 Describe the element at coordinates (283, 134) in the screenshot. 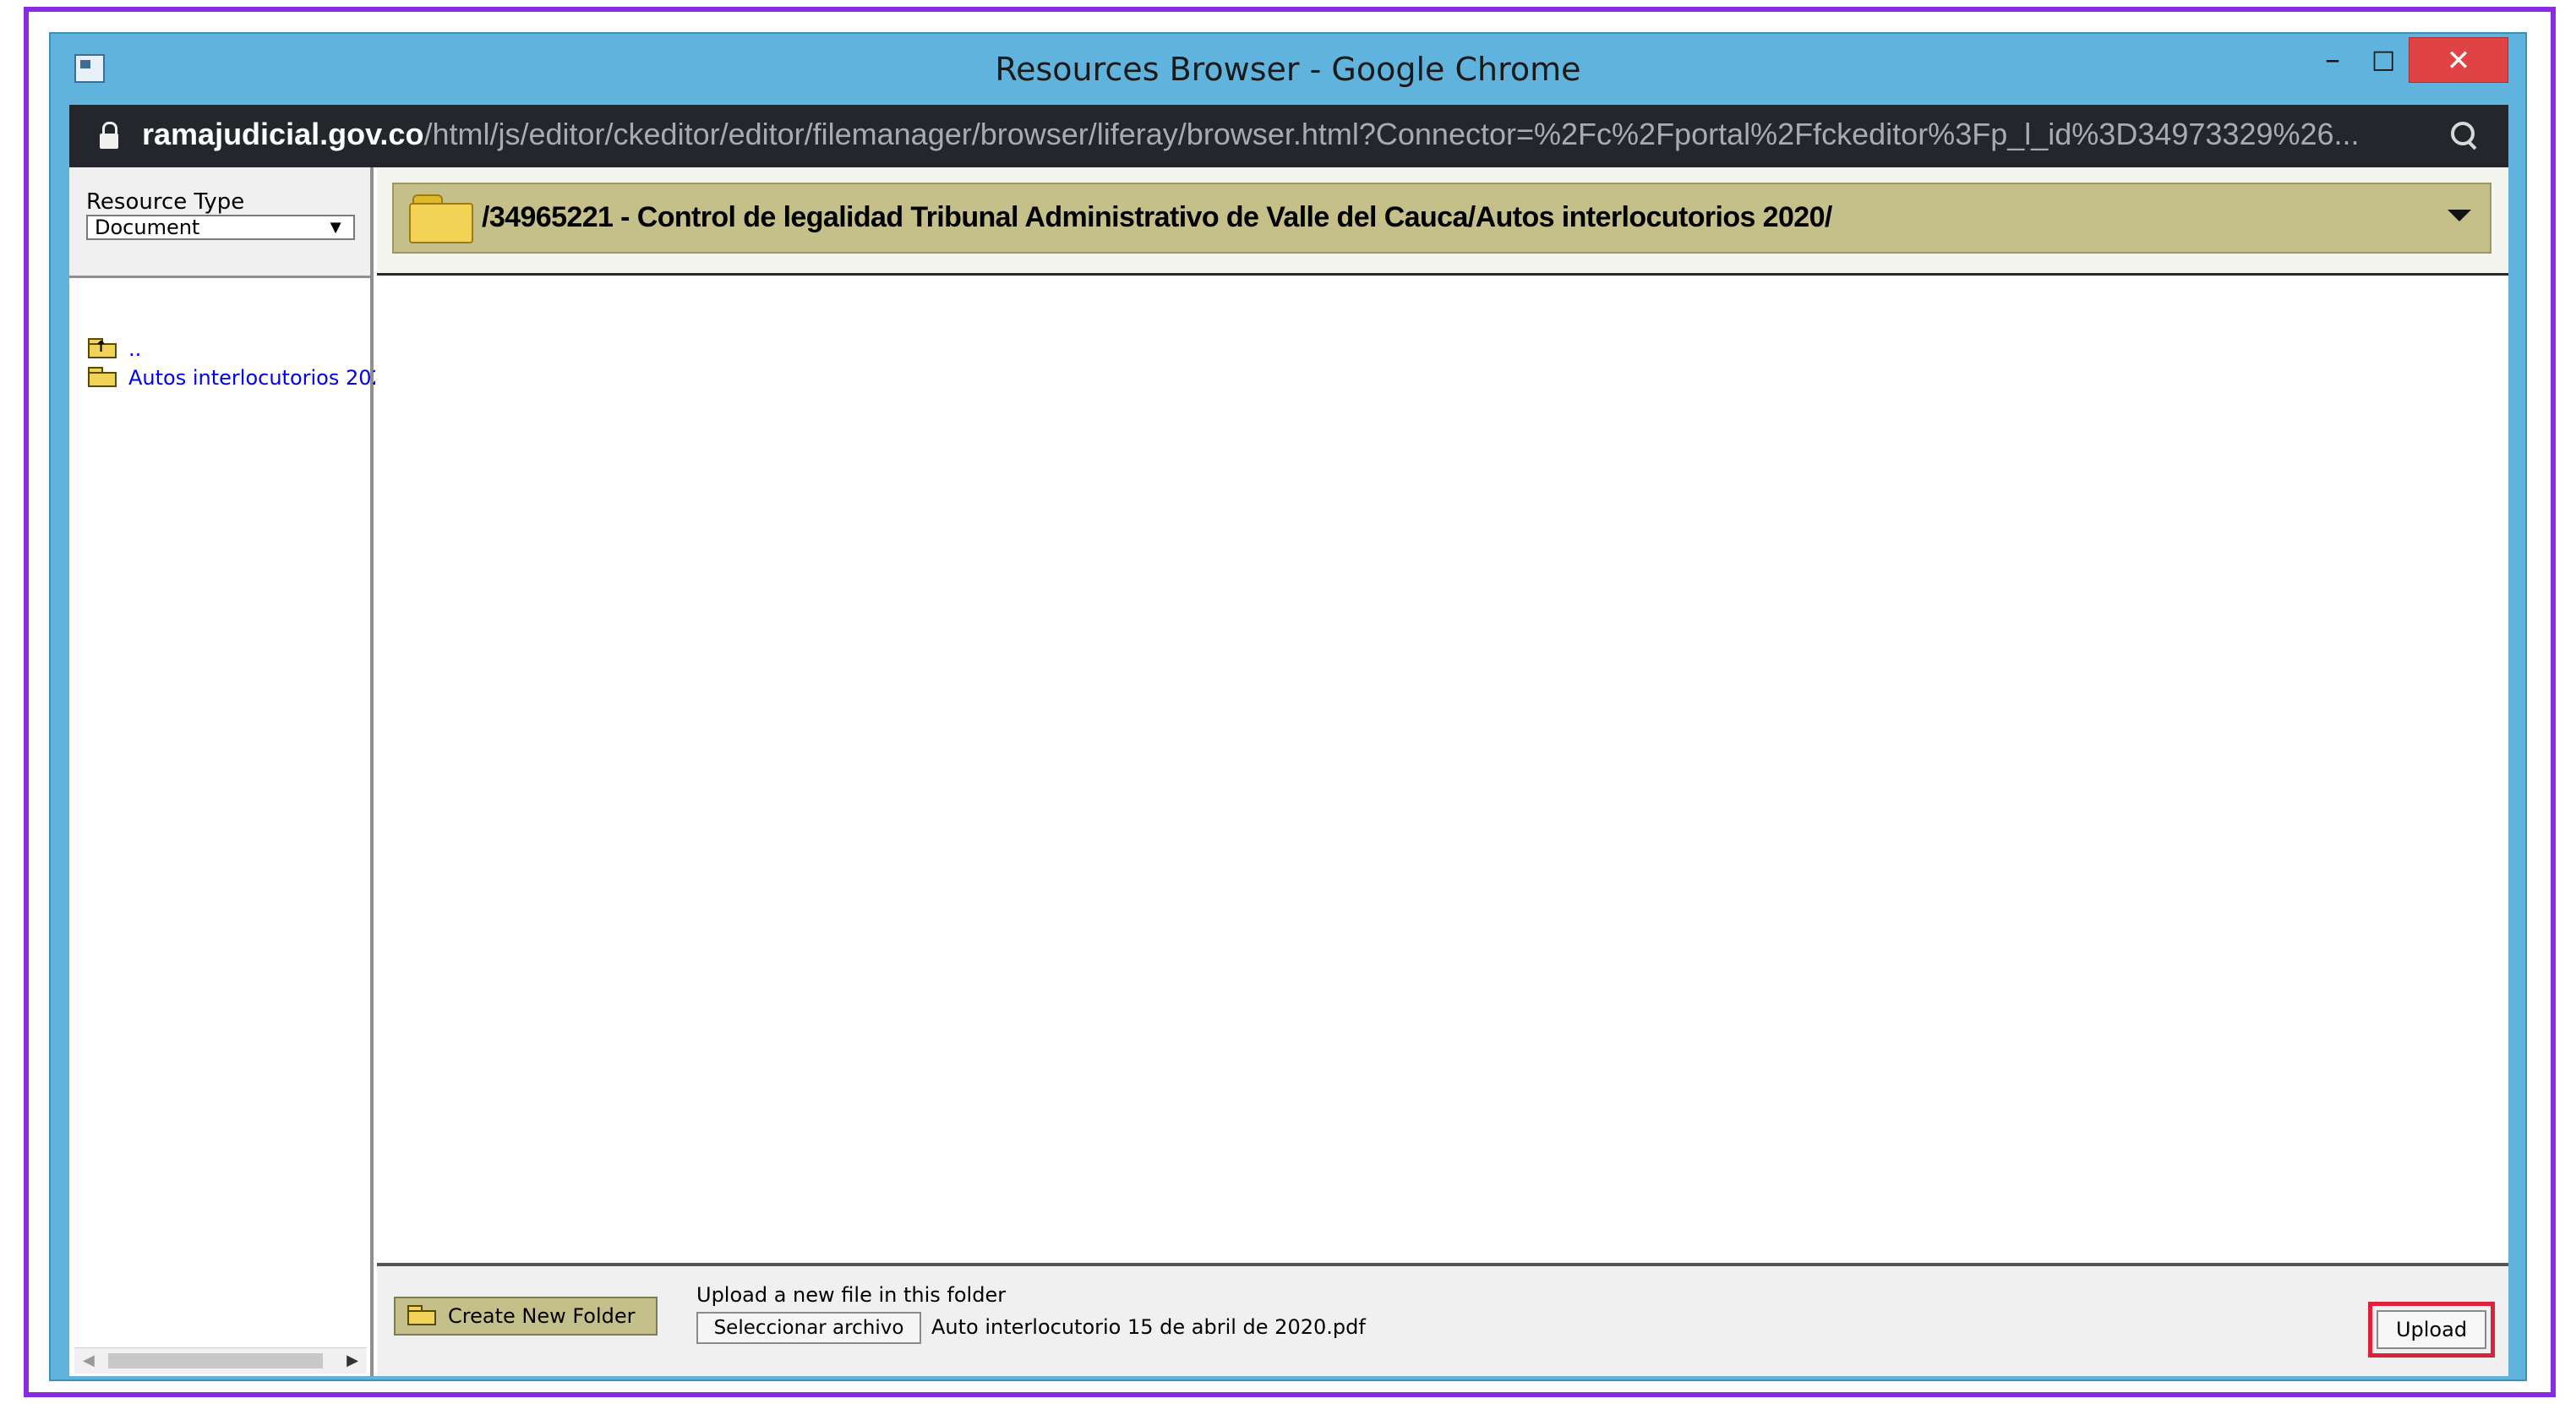

I see `url-domain: ramajudicial.gov.co` at that location.